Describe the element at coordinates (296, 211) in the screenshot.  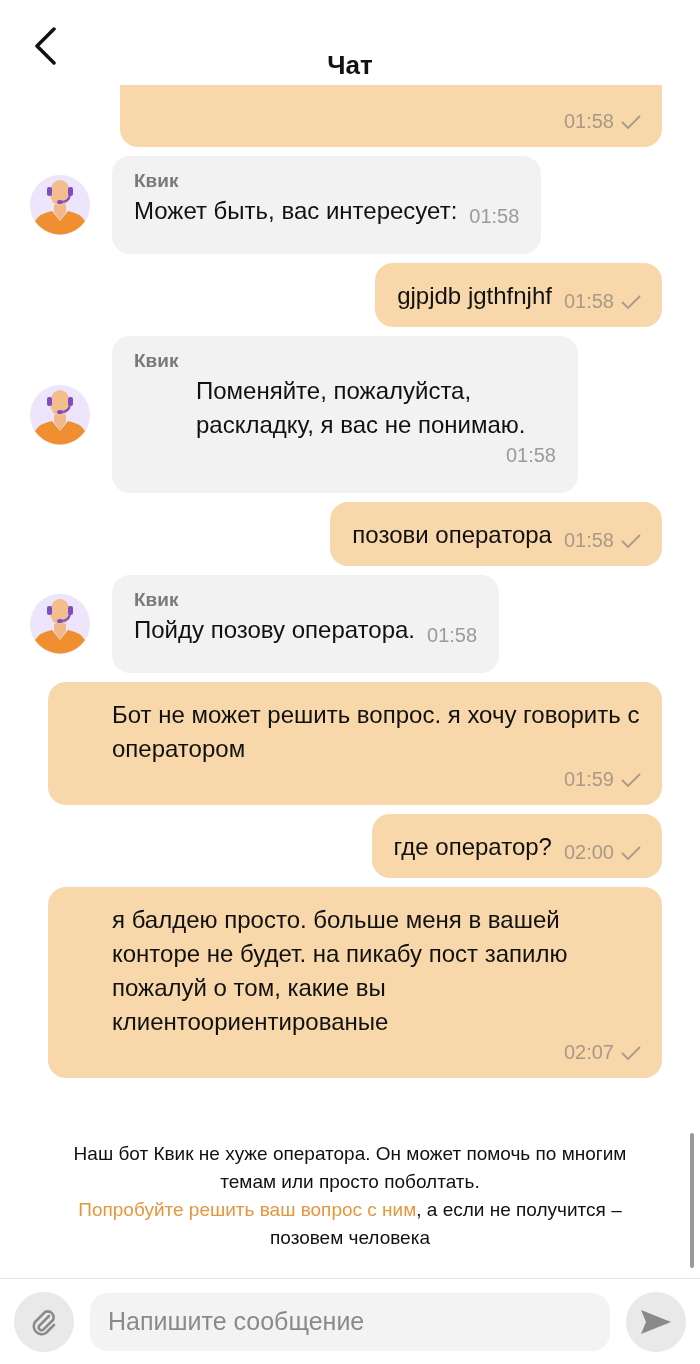
I see `message-text: Может быть, вас интересует:` at that location.